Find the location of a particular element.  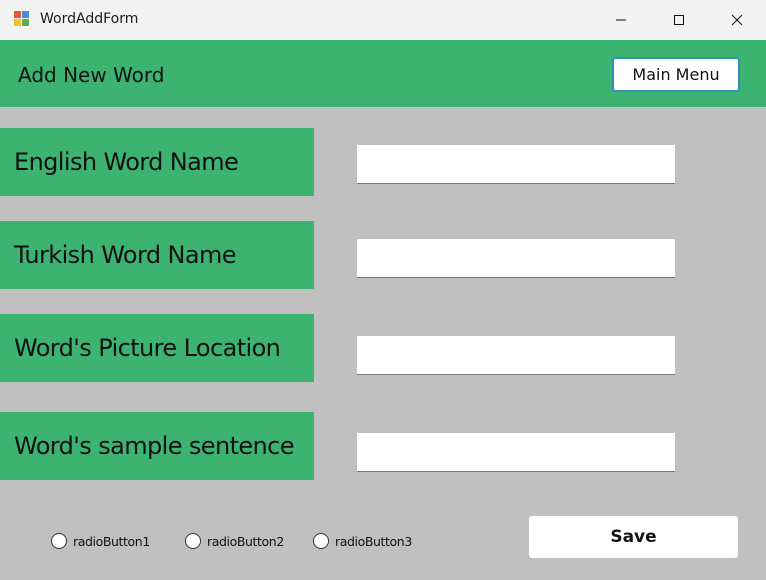

maximize-button is located at coordinates (679, 20).